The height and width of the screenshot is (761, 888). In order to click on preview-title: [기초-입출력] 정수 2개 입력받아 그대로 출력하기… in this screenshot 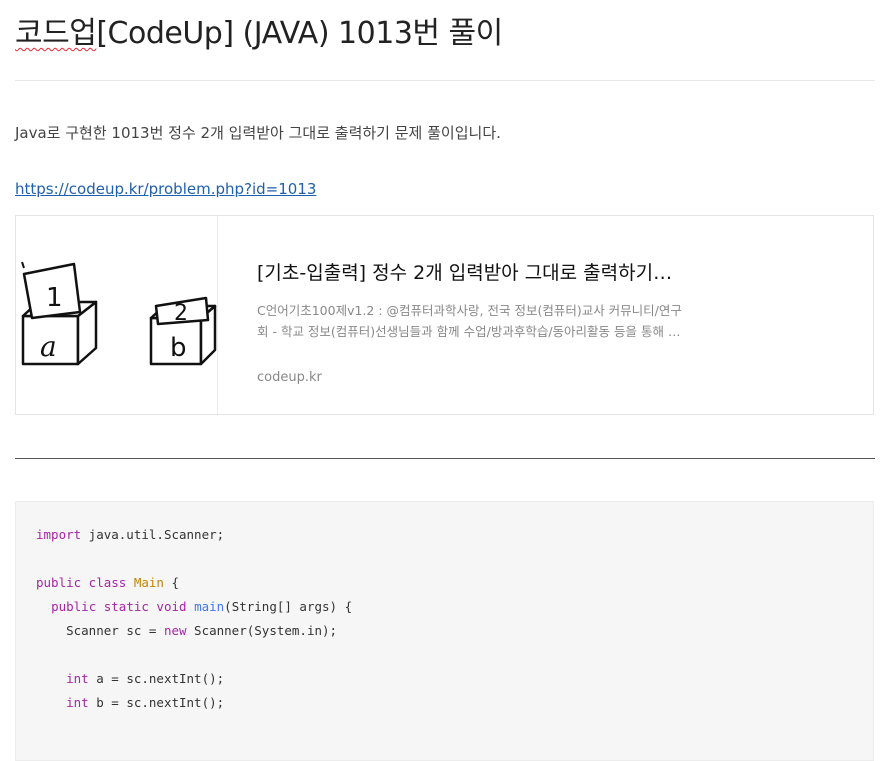, I will do `click(465, 273)`.